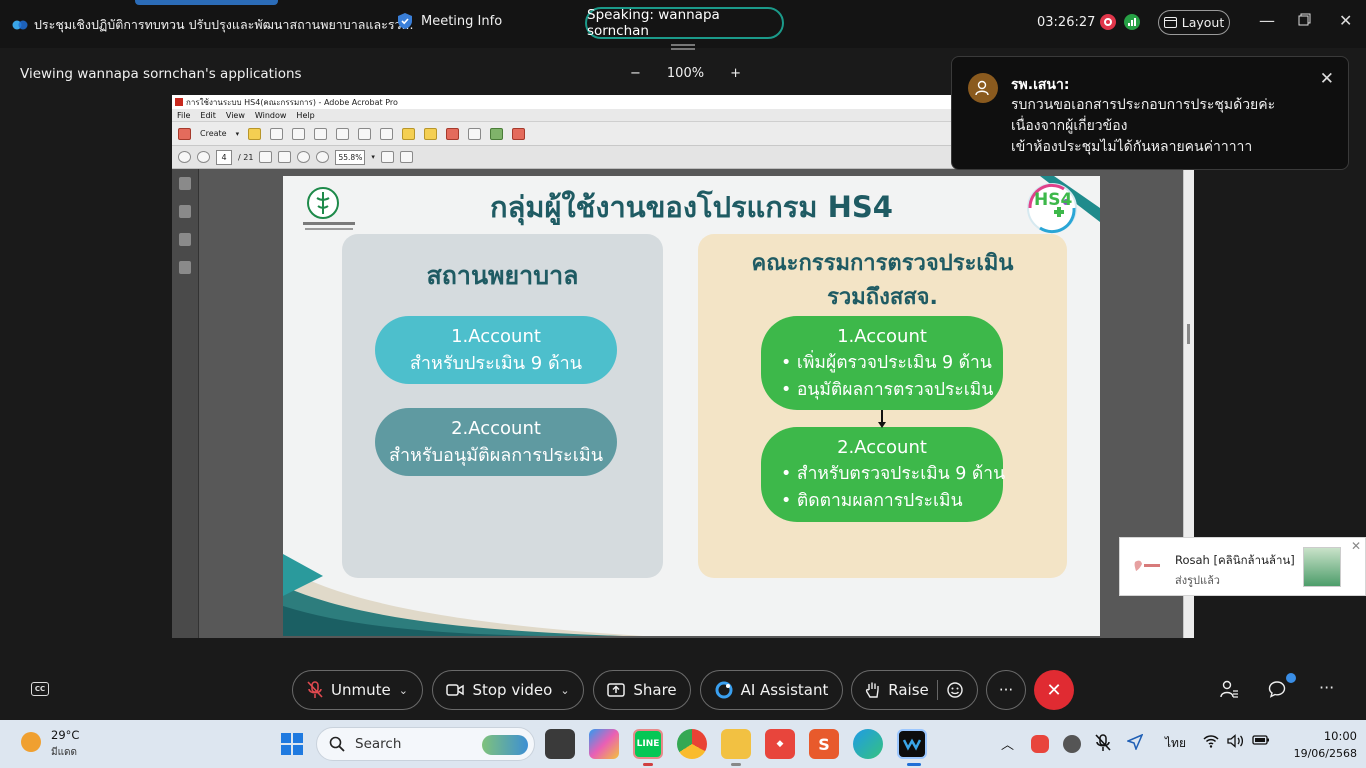  I want to click on zoom-in-icon, so click(323, 157).